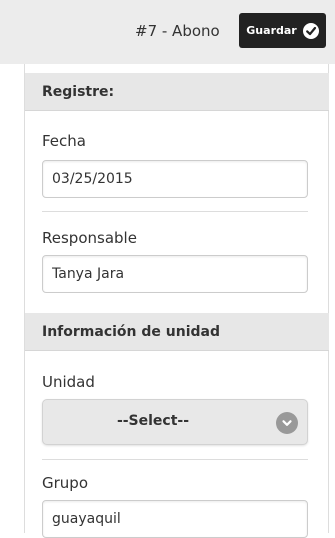 The height and width of the screenshot is (538, 335). What do you see at coordinates (175, 519) in the screenshot?
I see `grupo-input` at bounding box center [175, 519].